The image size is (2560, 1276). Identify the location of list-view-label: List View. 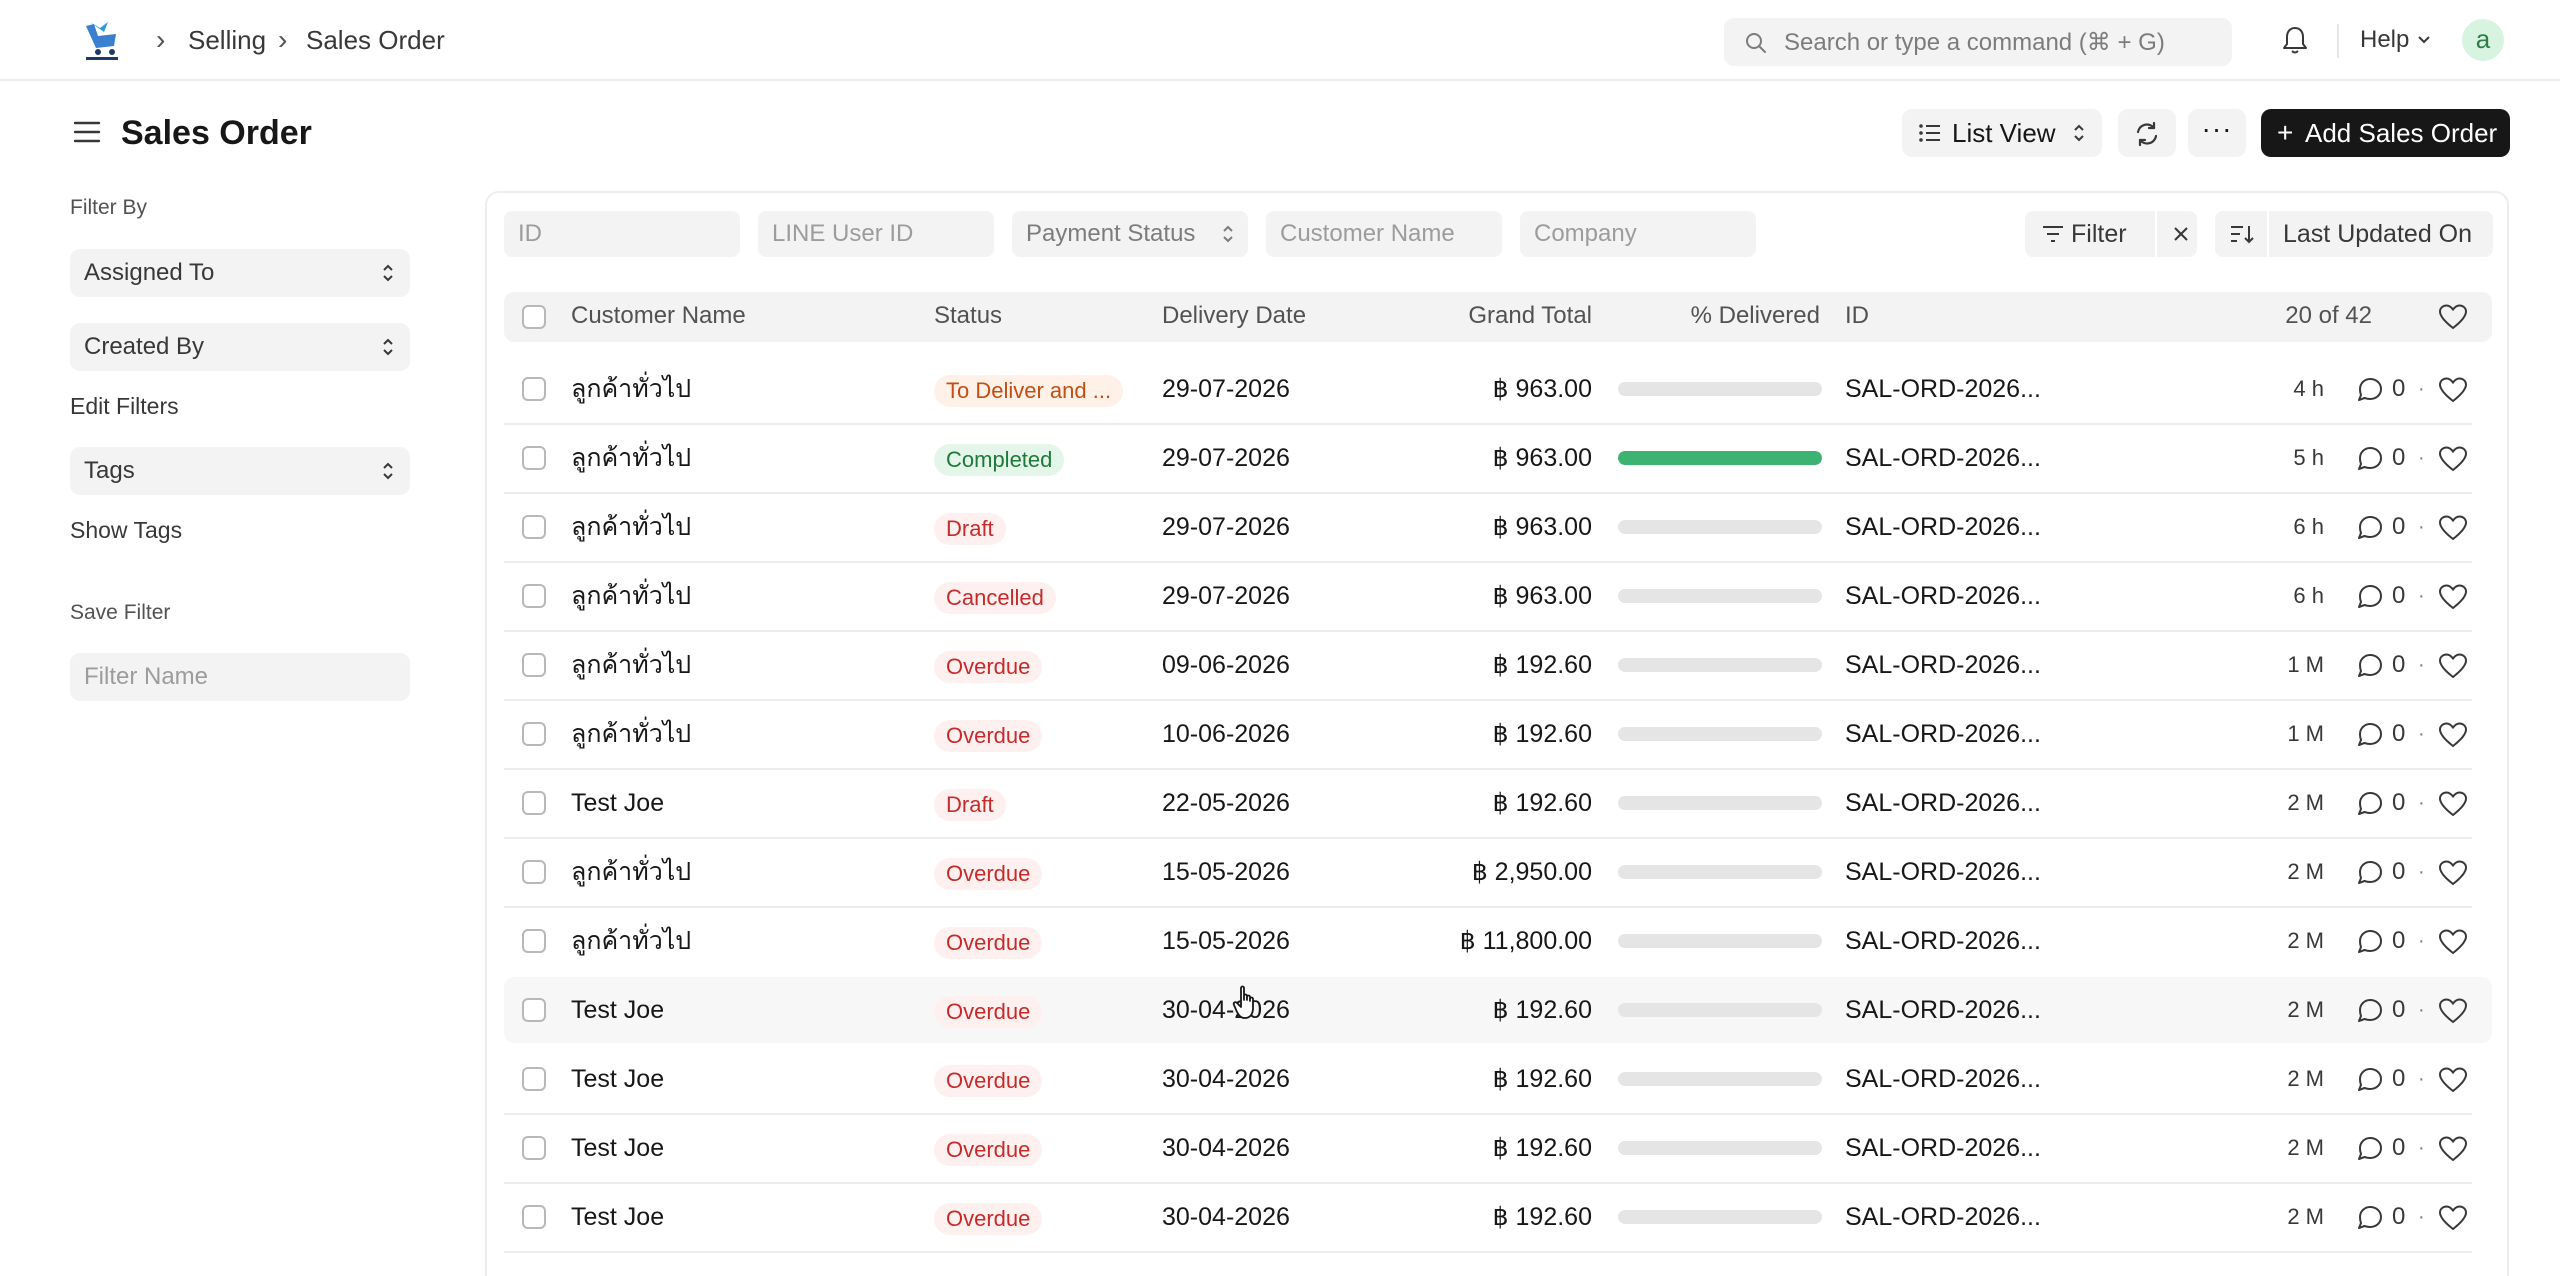
(2004, 133).